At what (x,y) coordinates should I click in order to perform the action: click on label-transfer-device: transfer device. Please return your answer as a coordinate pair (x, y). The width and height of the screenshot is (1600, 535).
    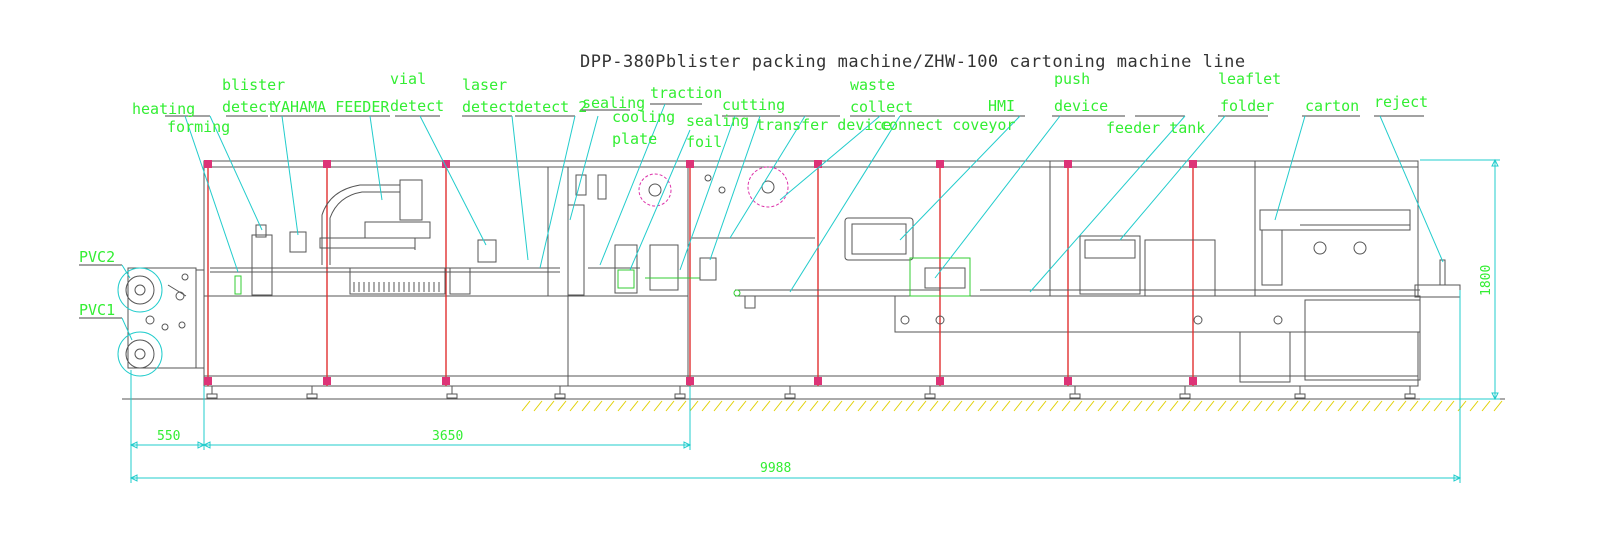
    Looking at the image, I should click on (823, 125).